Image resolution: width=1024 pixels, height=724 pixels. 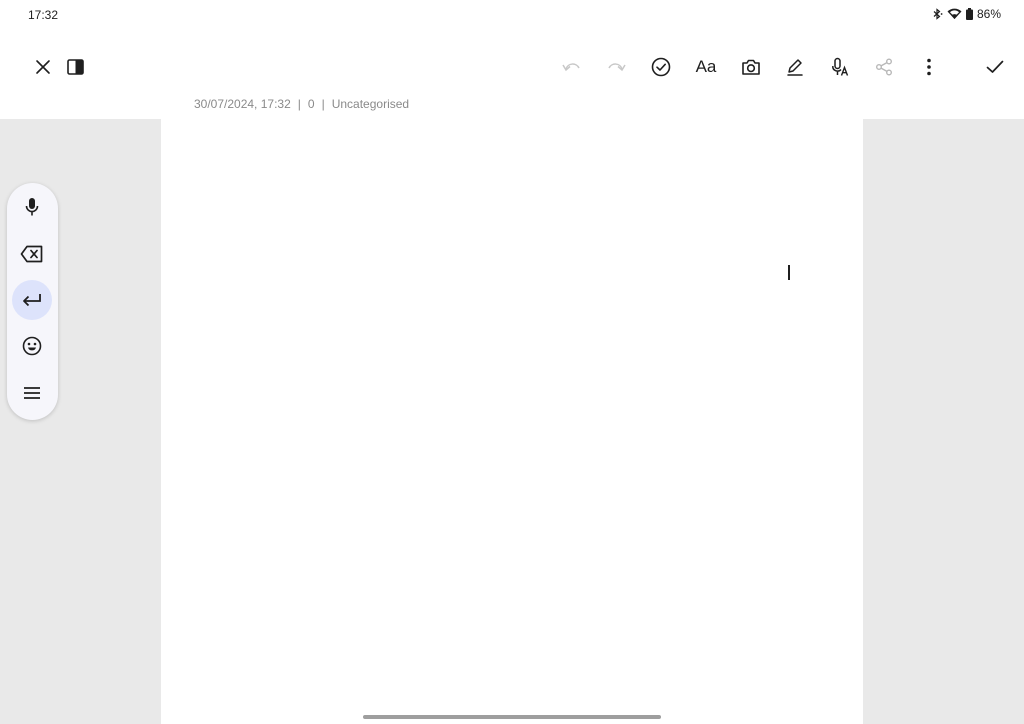 I want to click on text-cursor, so click(x=789, y=272).